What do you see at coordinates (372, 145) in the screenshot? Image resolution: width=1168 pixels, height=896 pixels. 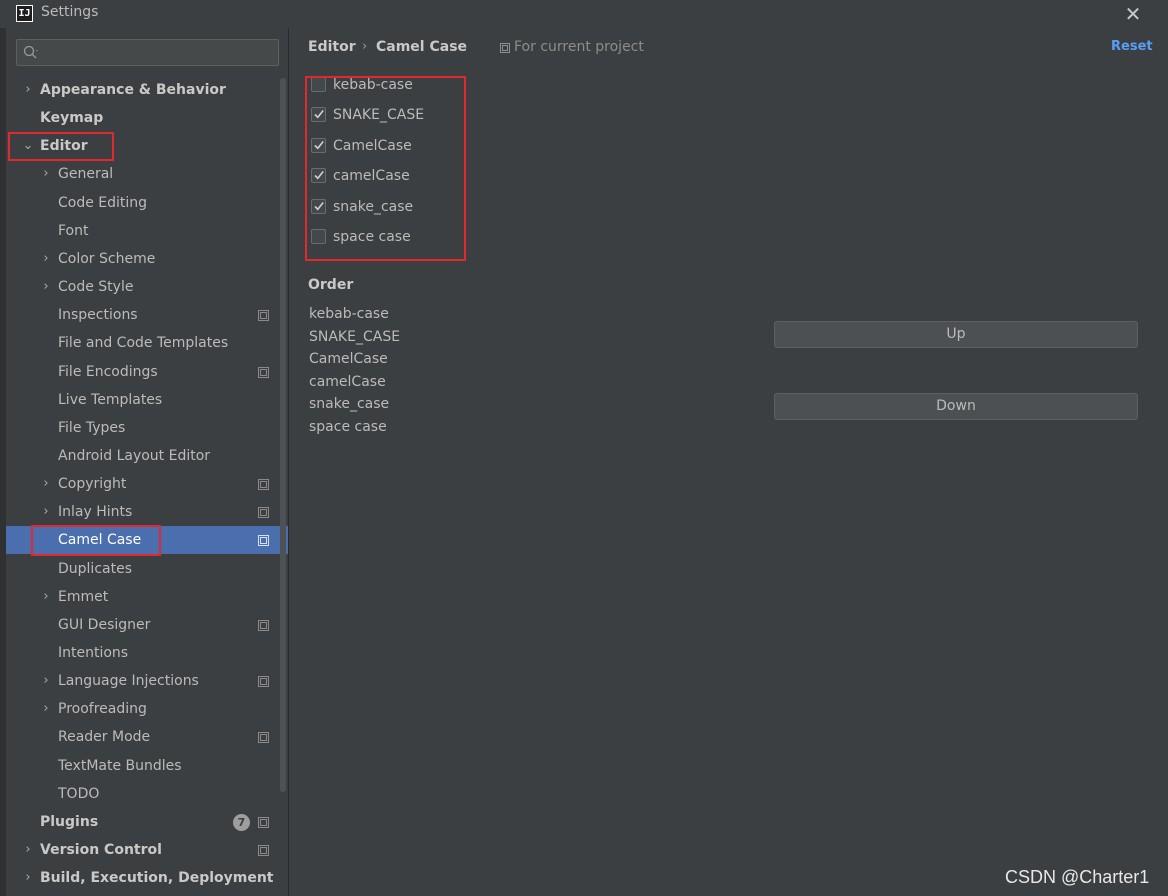 I see `style-checkbox-label: CamelCase` at bounding box center [372, 145].